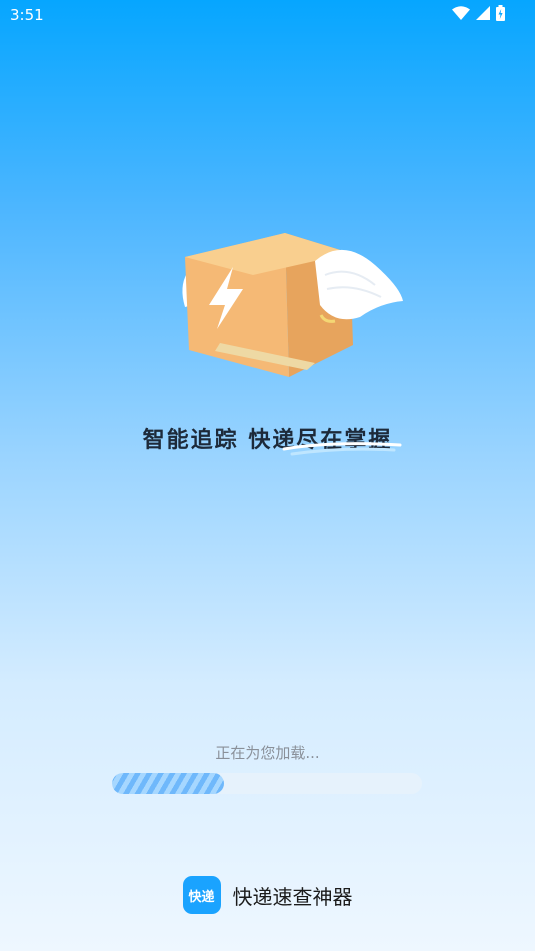 The image size is (535, 951). Describe the element at coordinates (267, 440) in the screenshot. I see `slogan-text: 智能追踪 快递尽在掌握` at that location.